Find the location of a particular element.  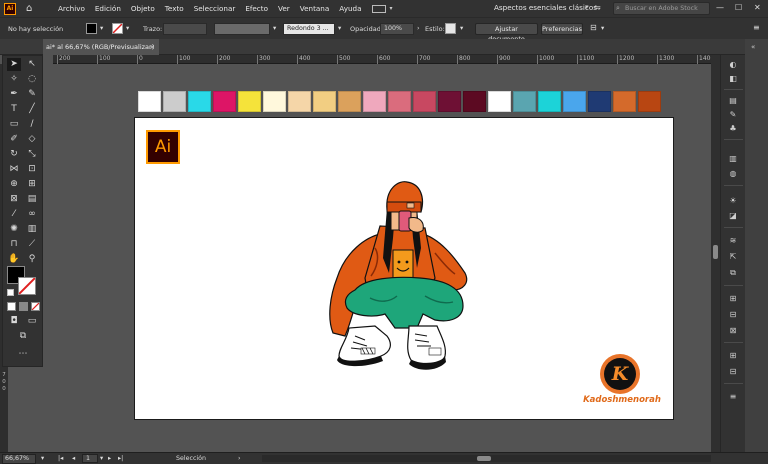

artboards-panel-icon: ⧉ is located at coordinates (733, 273).